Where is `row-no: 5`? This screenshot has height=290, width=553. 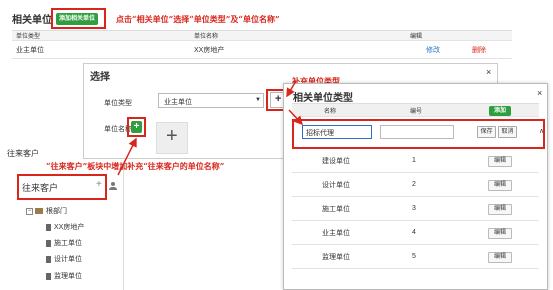 row-no: 5 is located at coordinates (414, 256).